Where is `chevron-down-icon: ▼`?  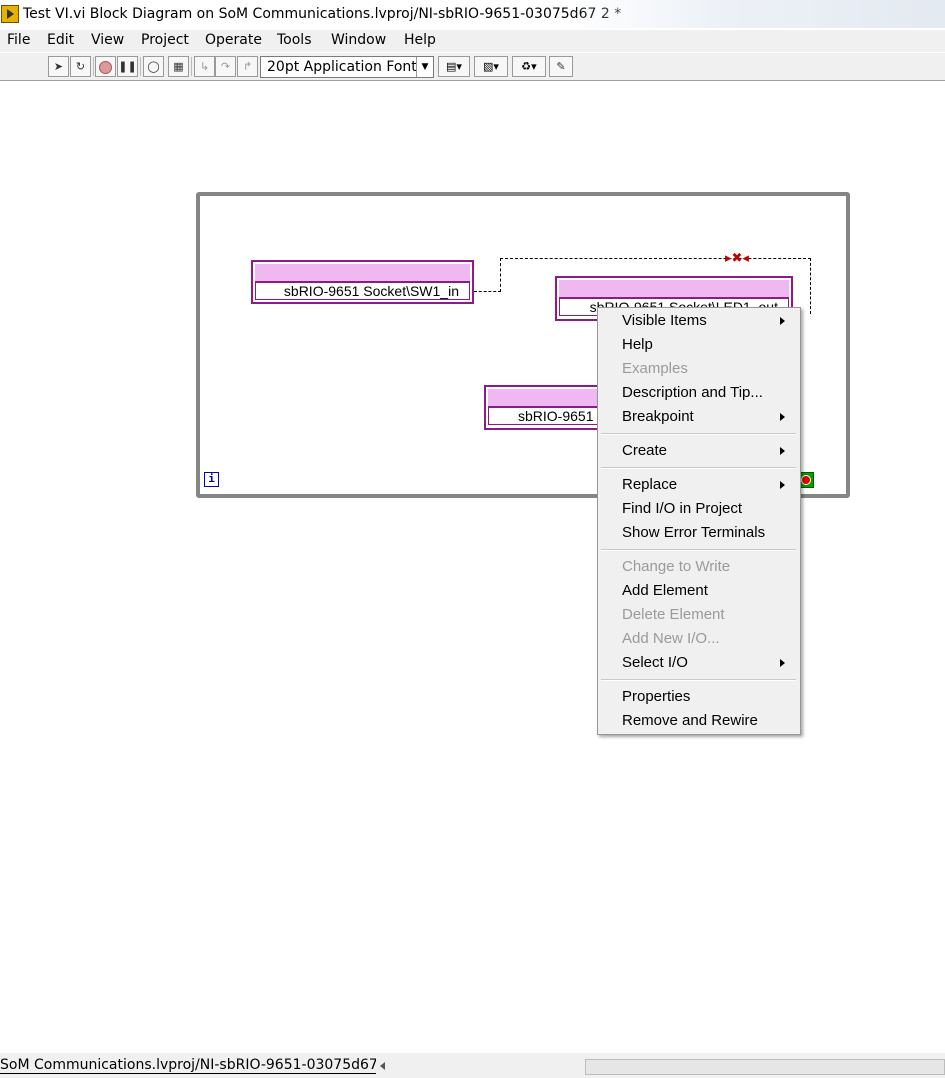
chevron-down-icon: ▼ is located at coordinates (424, 67).